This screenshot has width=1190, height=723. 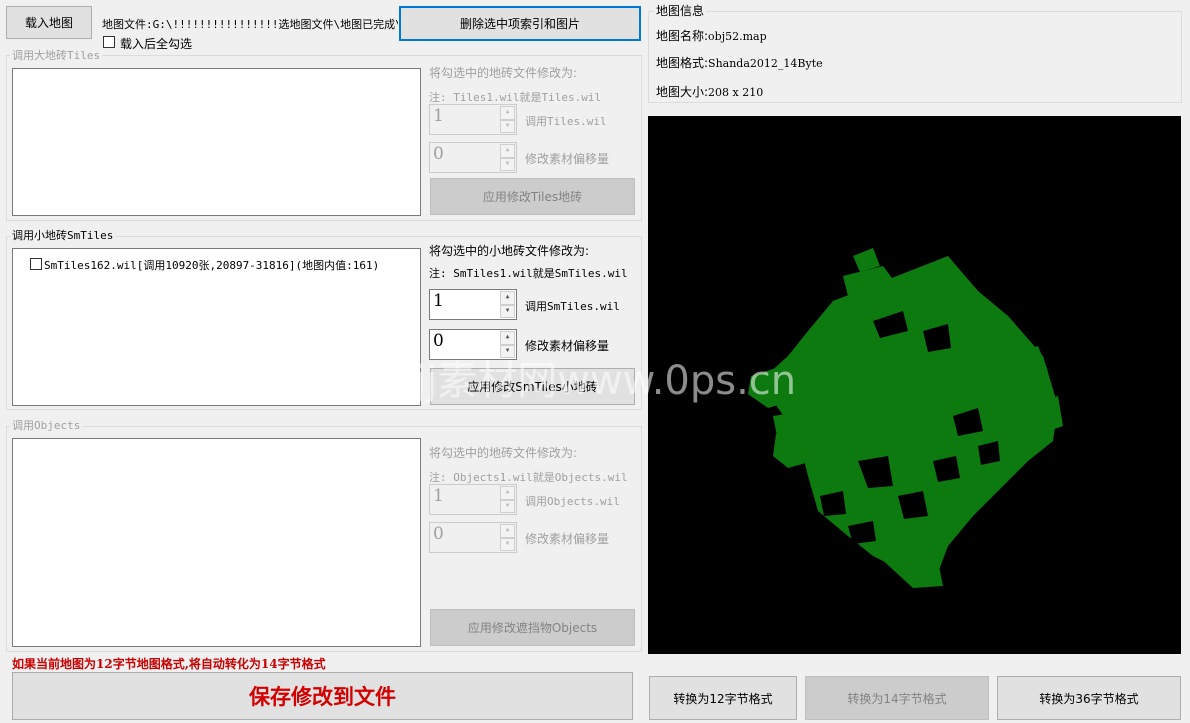 What do you see at coordinates (438, 116) in the screenshot?
I see `tiles-file-index-value: 1` at bounding box center [438, 116].